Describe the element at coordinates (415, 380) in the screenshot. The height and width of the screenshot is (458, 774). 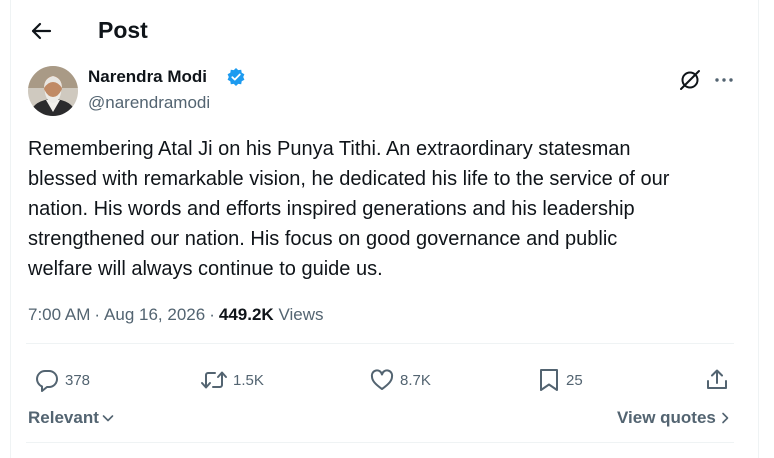
I see `like-count: 8.7K` at that location.